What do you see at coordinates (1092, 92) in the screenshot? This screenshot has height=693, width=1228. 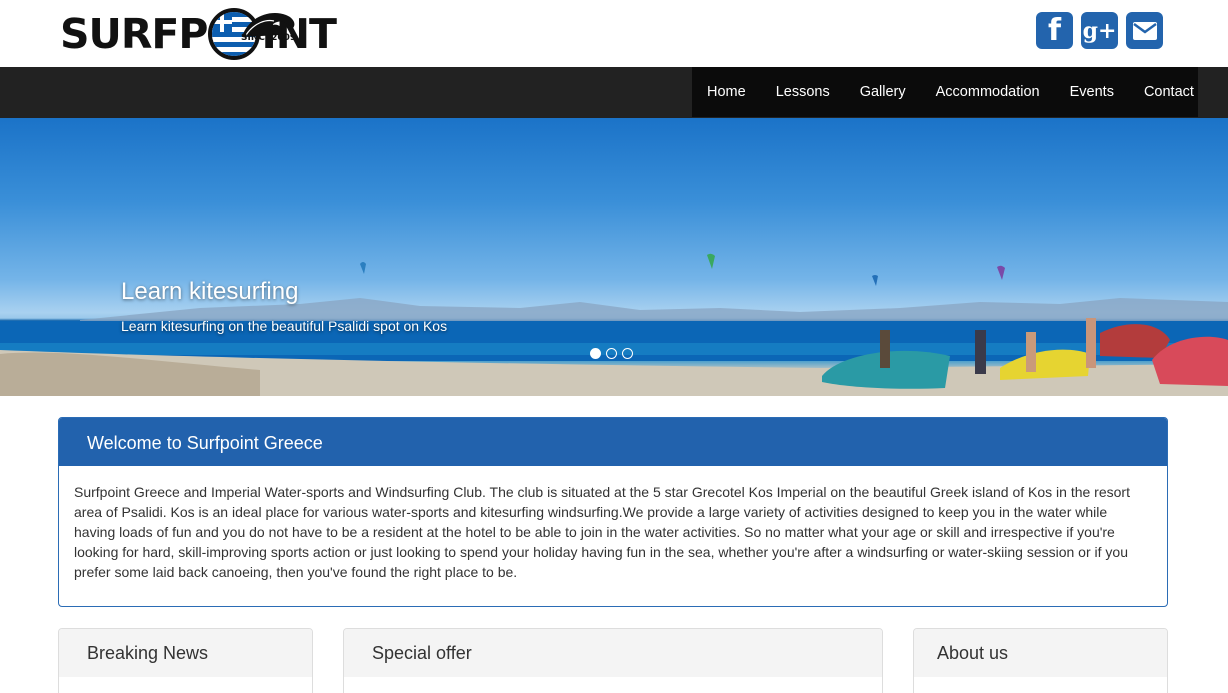 I see `nav-item-events: Events` at bounding box center [1092, 92].